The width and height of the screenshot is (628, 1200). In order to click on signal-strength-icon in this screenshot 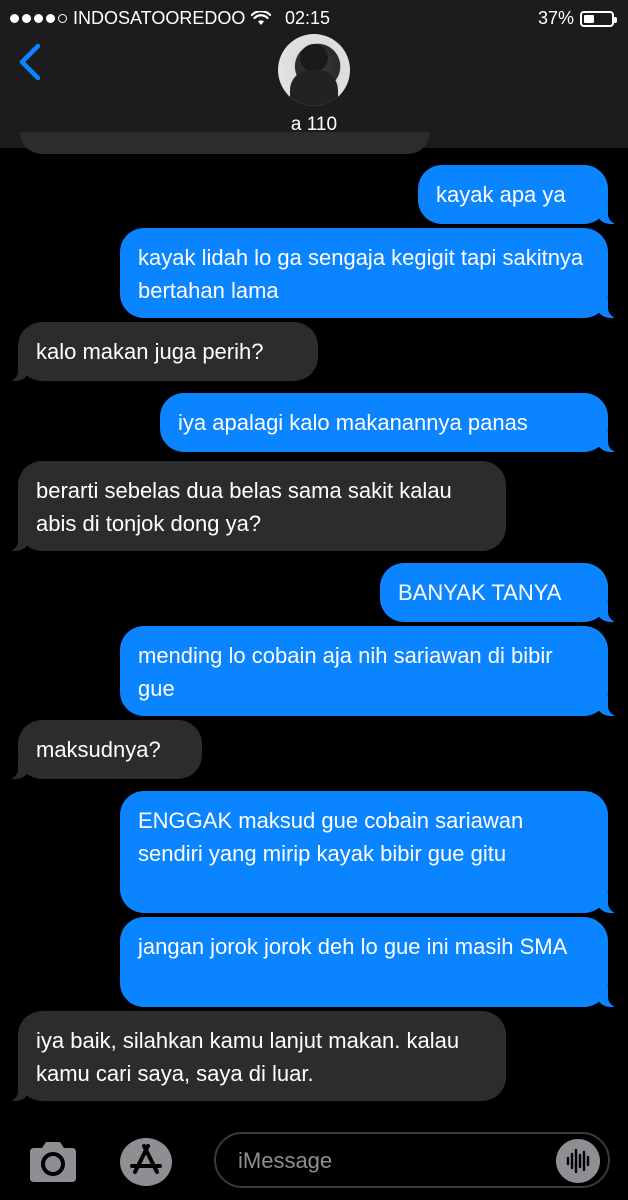, I will do `click(38, 18)`.